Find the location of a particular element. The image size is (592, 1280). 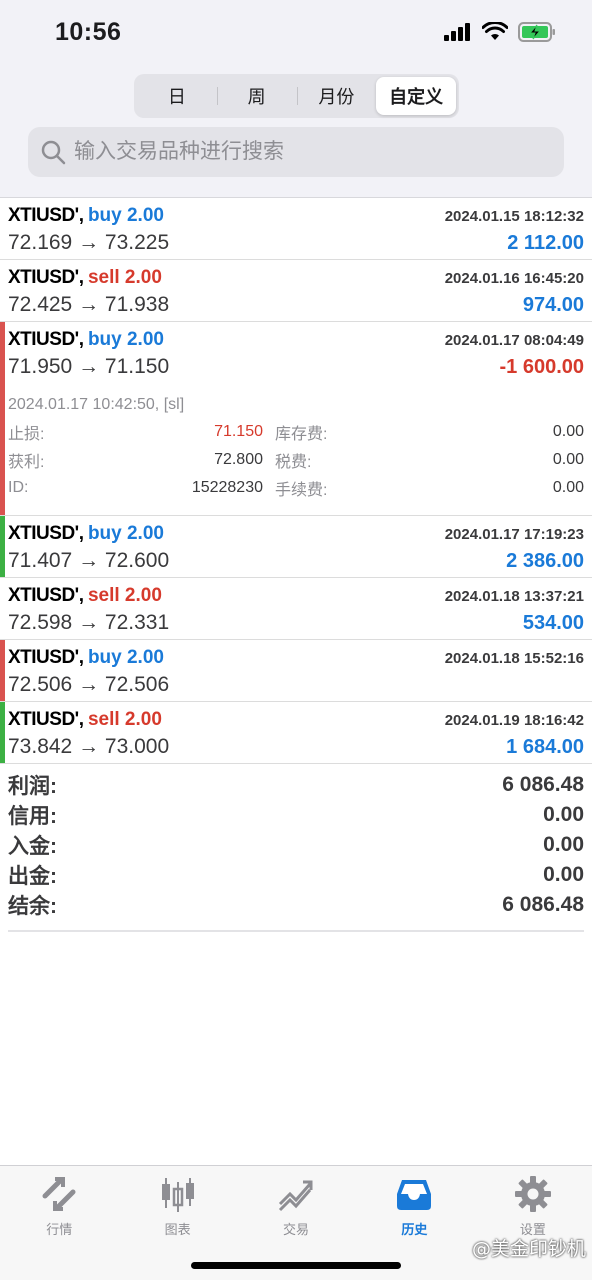

search-bar is located at coordinates (296, 152).